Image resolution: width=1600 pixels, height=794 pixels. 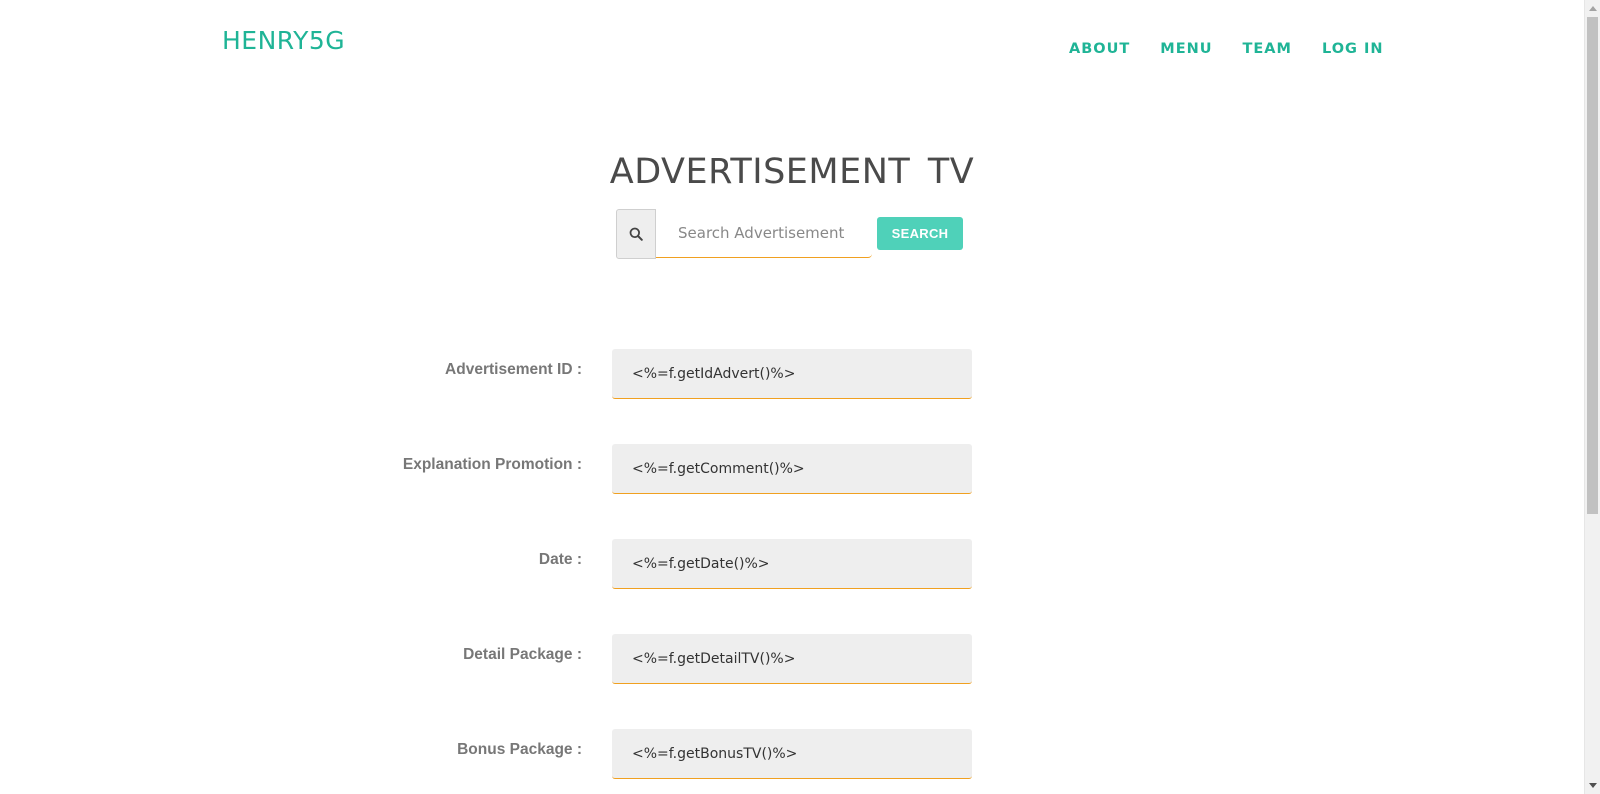 What do you see at coordinates (792, 172) in the screenshot?
I see `page-title: ADVERTISEMENT TV` at bounding box center [792, 172].